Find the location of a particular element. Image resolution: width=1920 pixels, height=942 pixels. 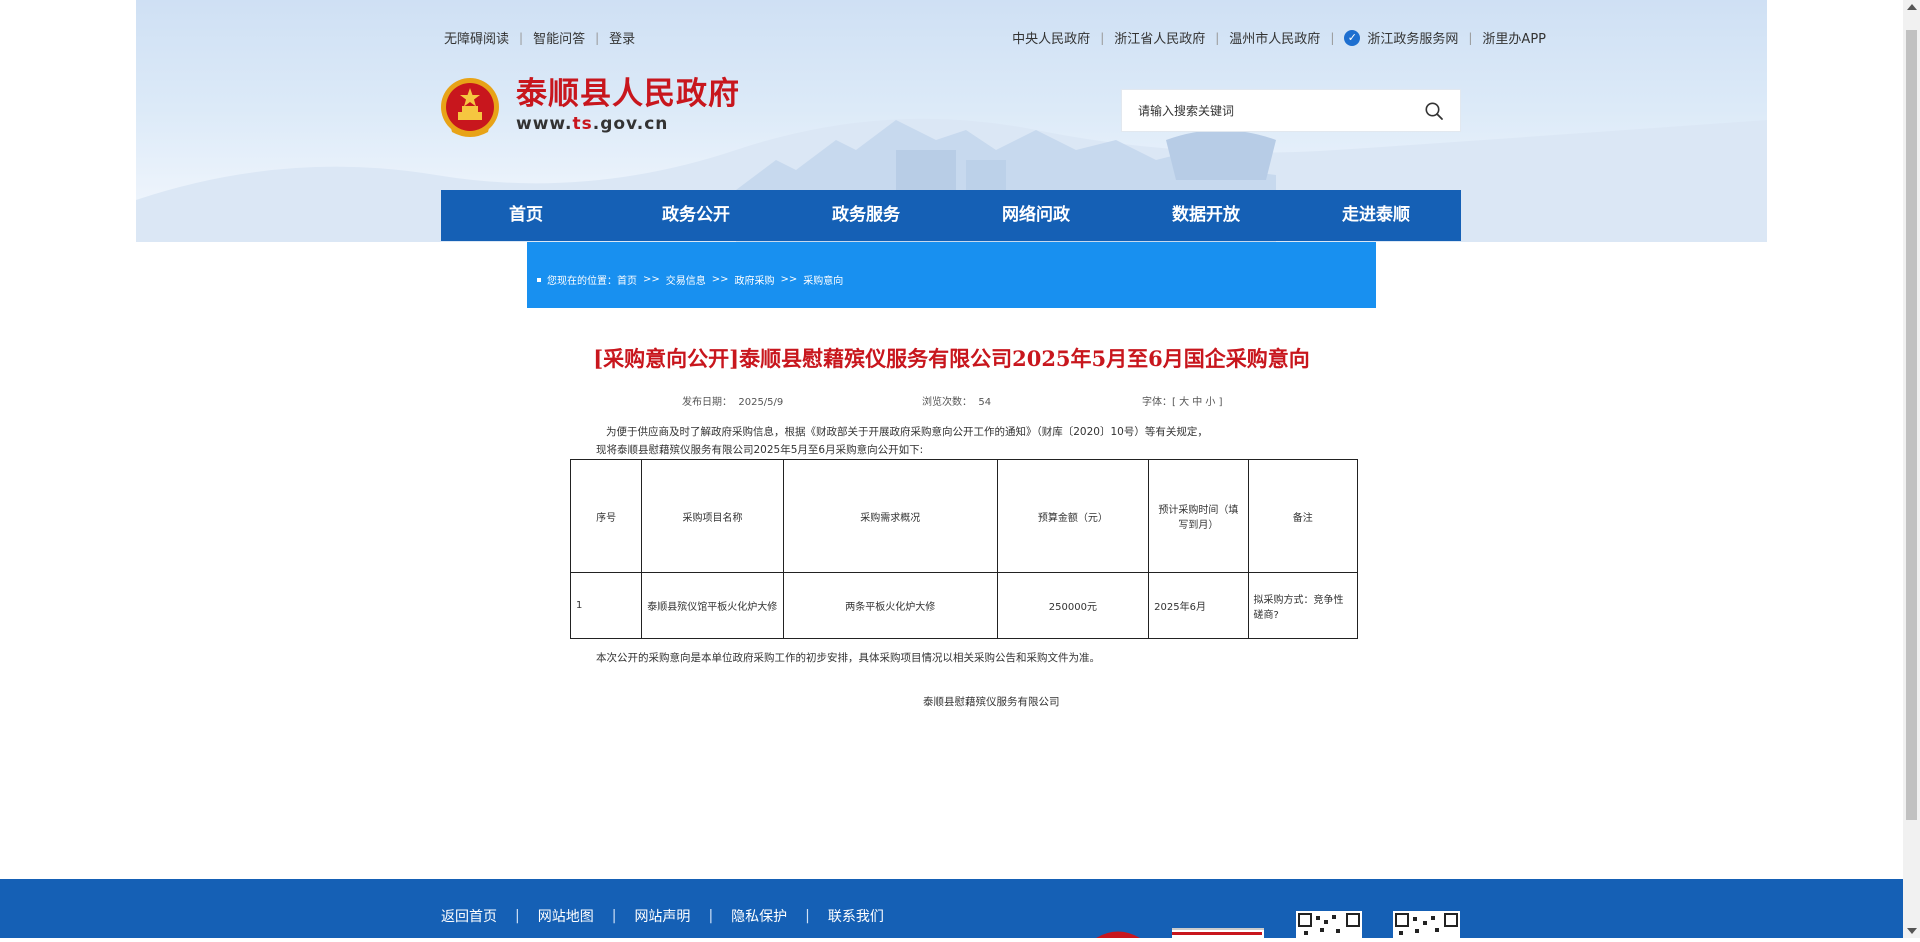

site-title: 泰顺县人民政府 is located at coordinates (628, 94).